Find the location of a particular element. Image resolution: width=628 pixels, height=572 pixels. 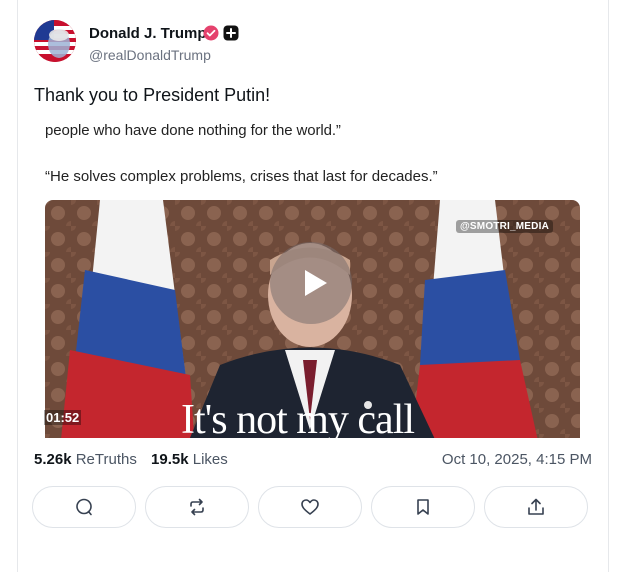

action-bar is located at coordinates (313, 507).